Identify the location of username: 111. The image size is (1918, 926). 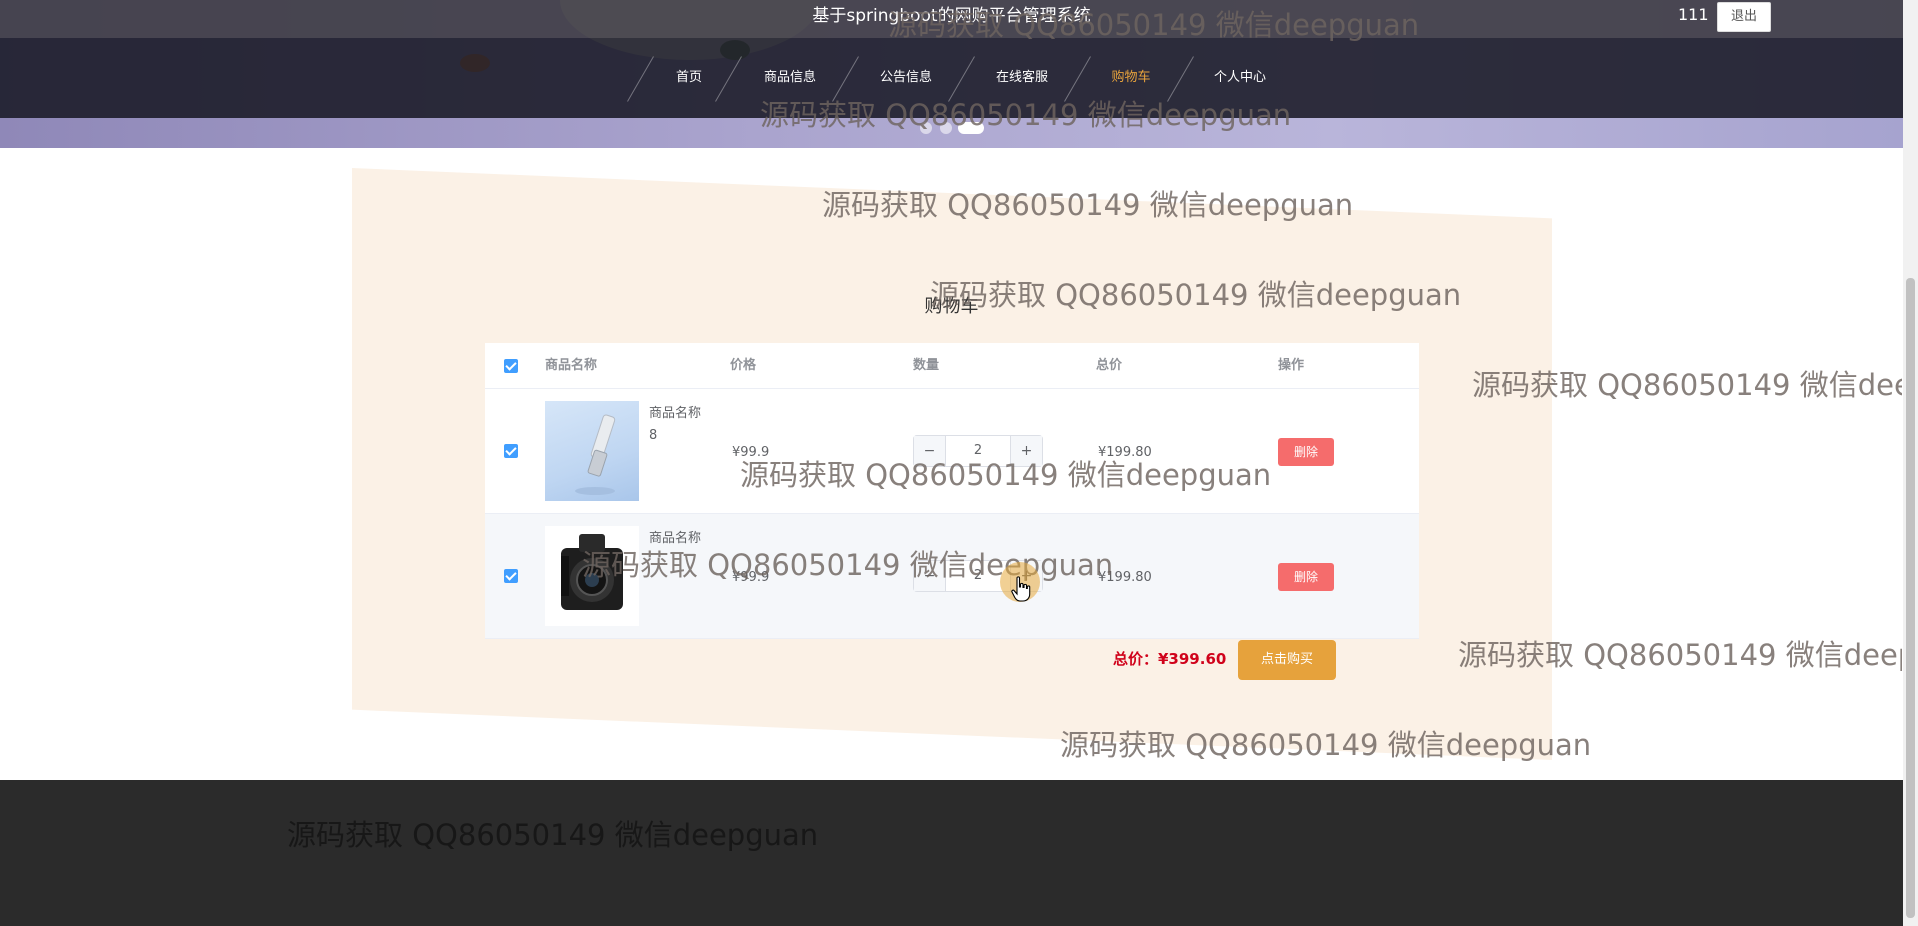
(1693, 14).